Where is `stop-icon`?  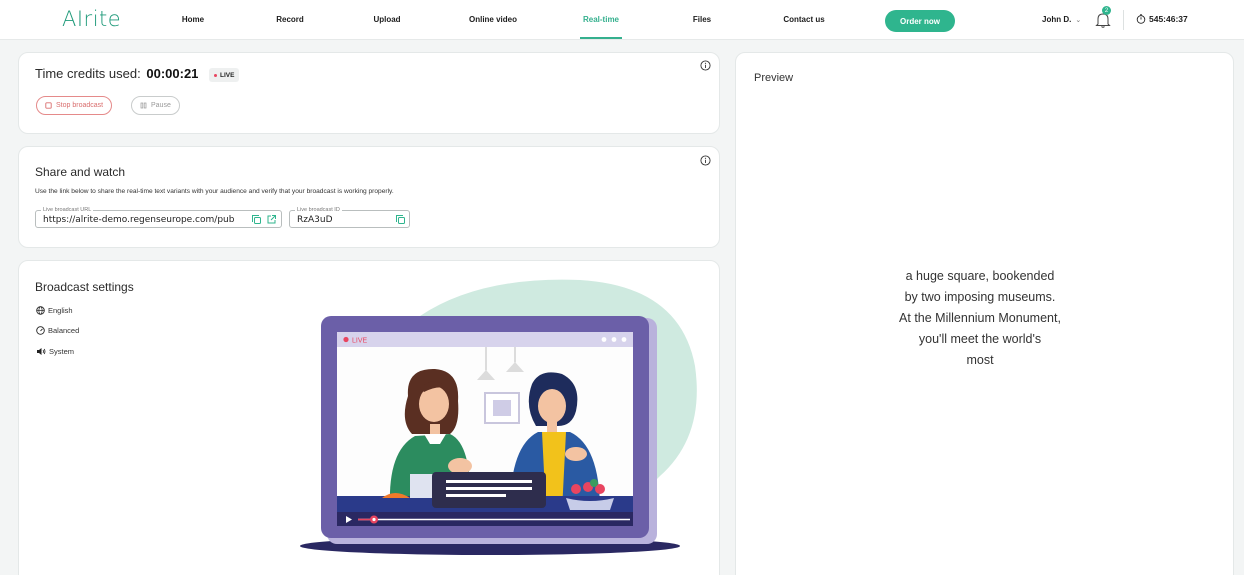 stop-icon is located at coordinates (48, 105).